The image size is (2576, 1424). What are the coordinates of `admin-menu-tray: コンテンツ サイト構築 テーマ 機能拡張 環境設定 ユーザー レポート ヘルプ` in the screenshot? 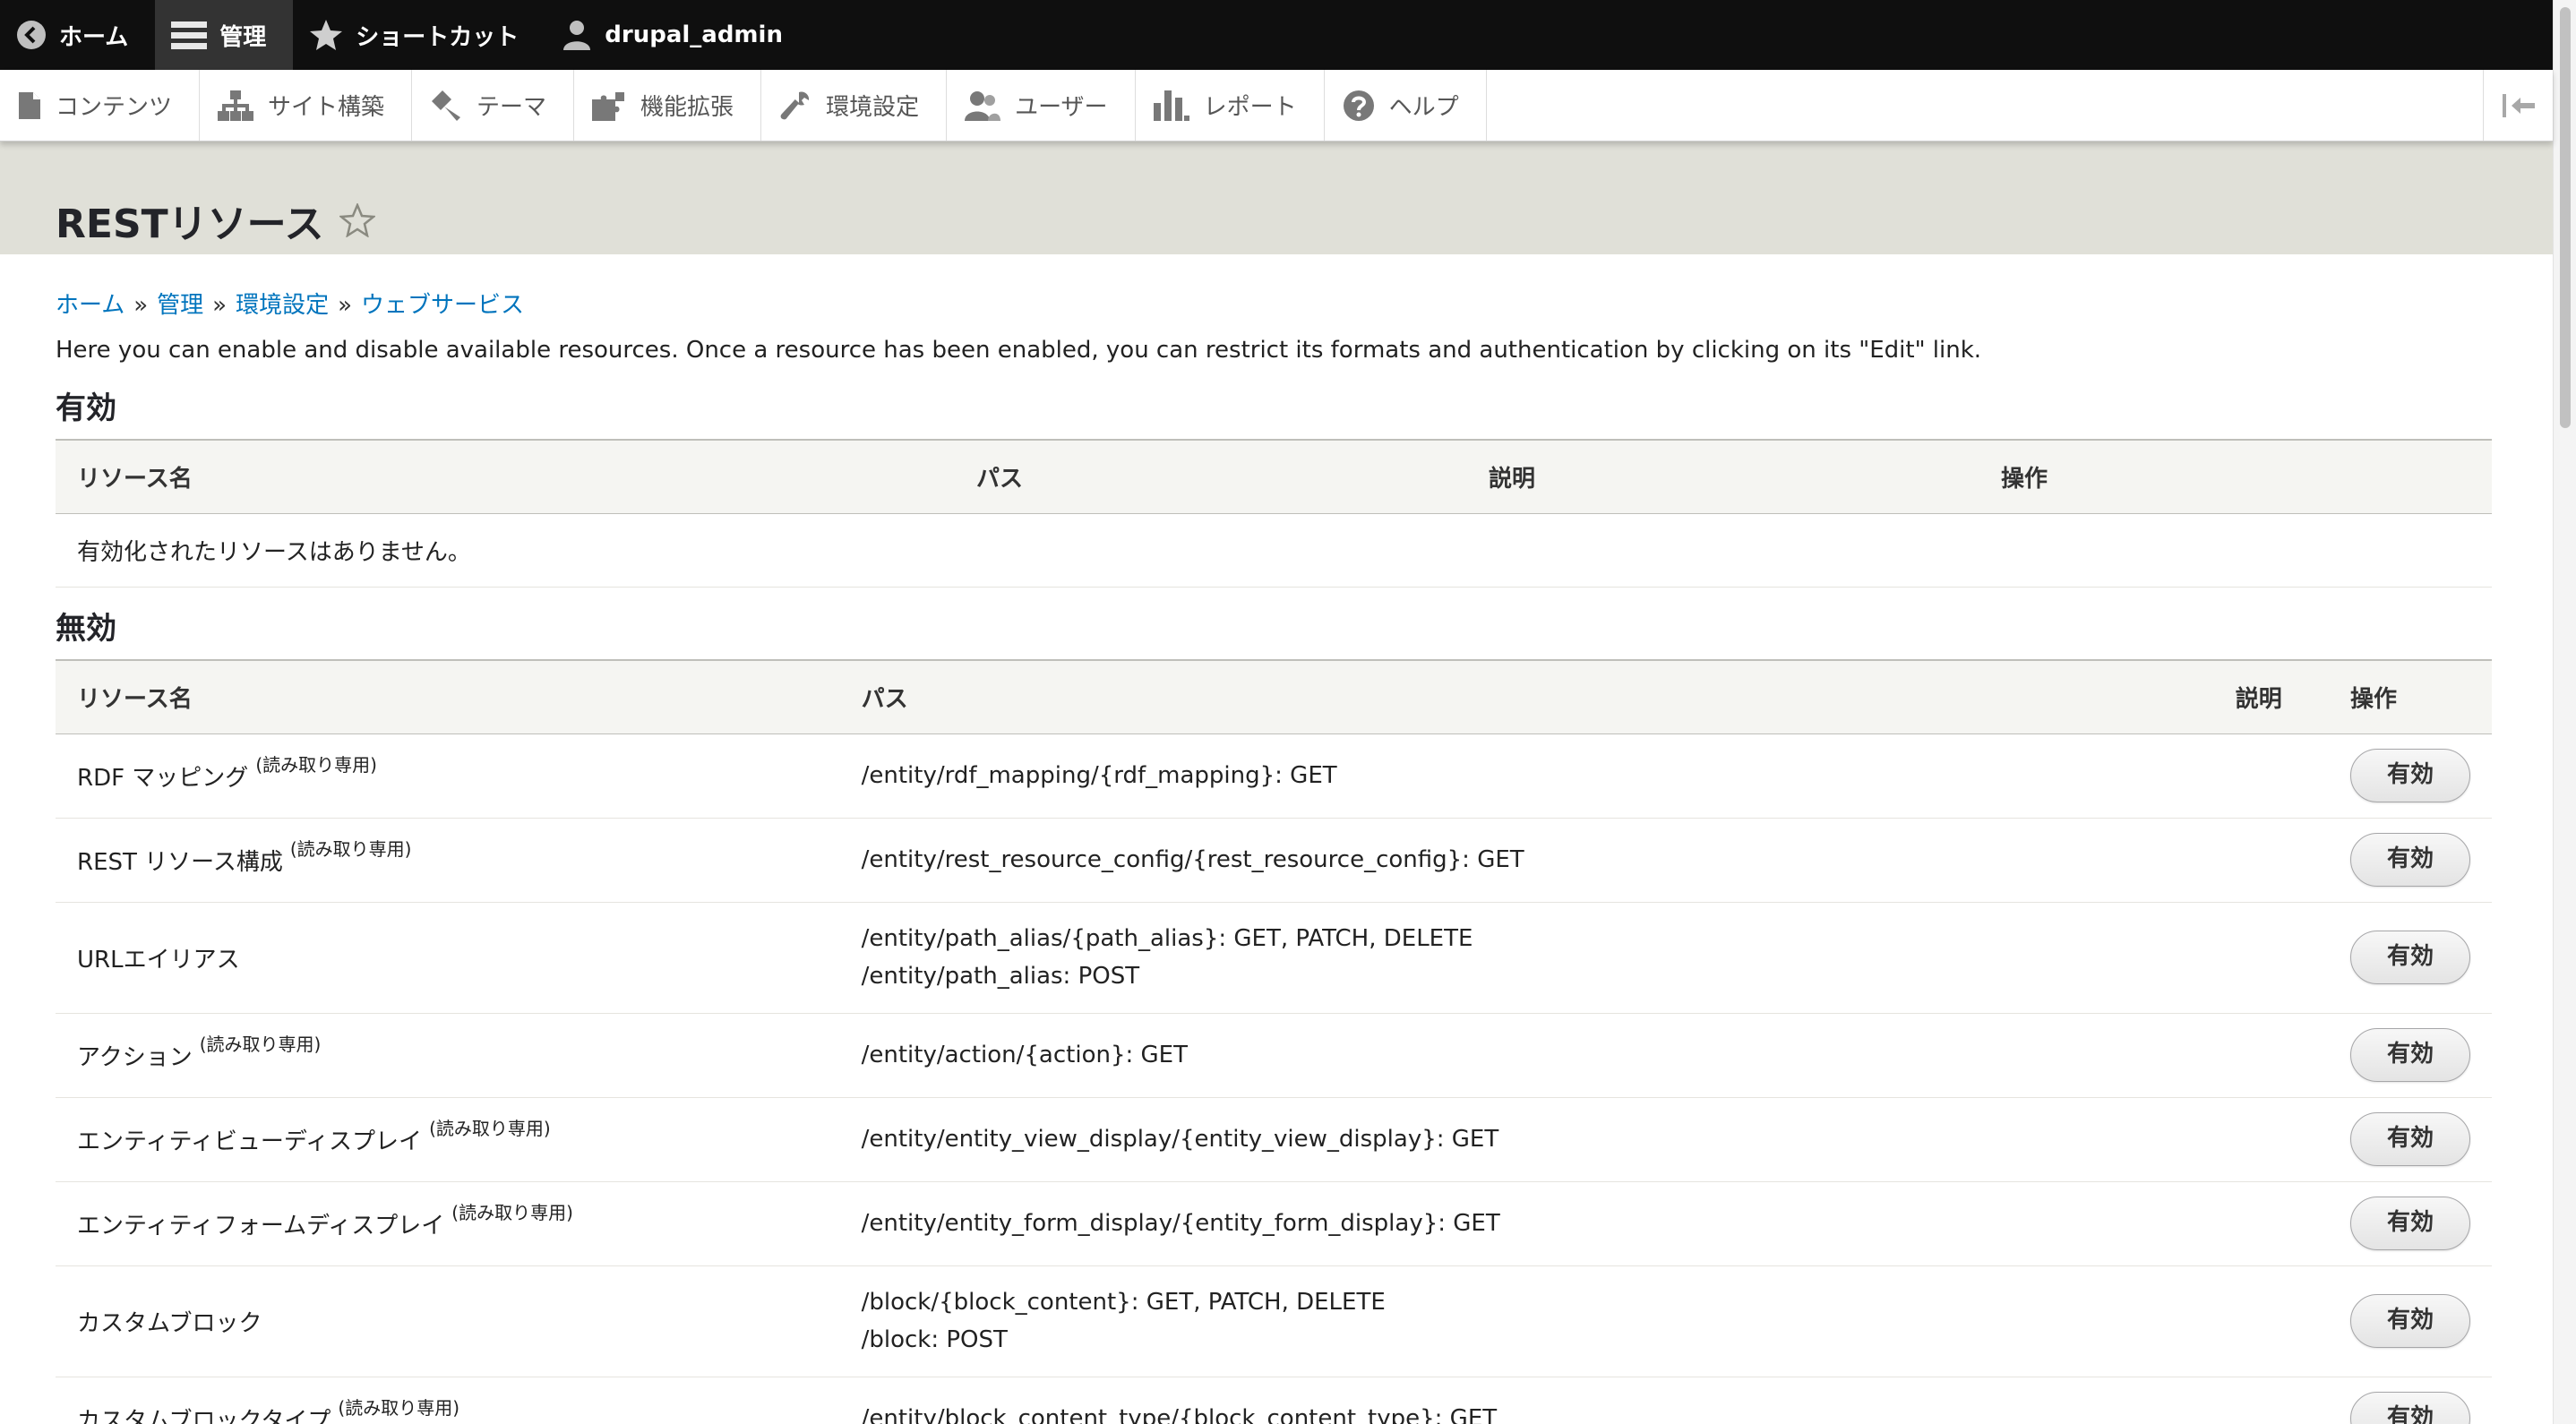 It's located at (1276, 106).